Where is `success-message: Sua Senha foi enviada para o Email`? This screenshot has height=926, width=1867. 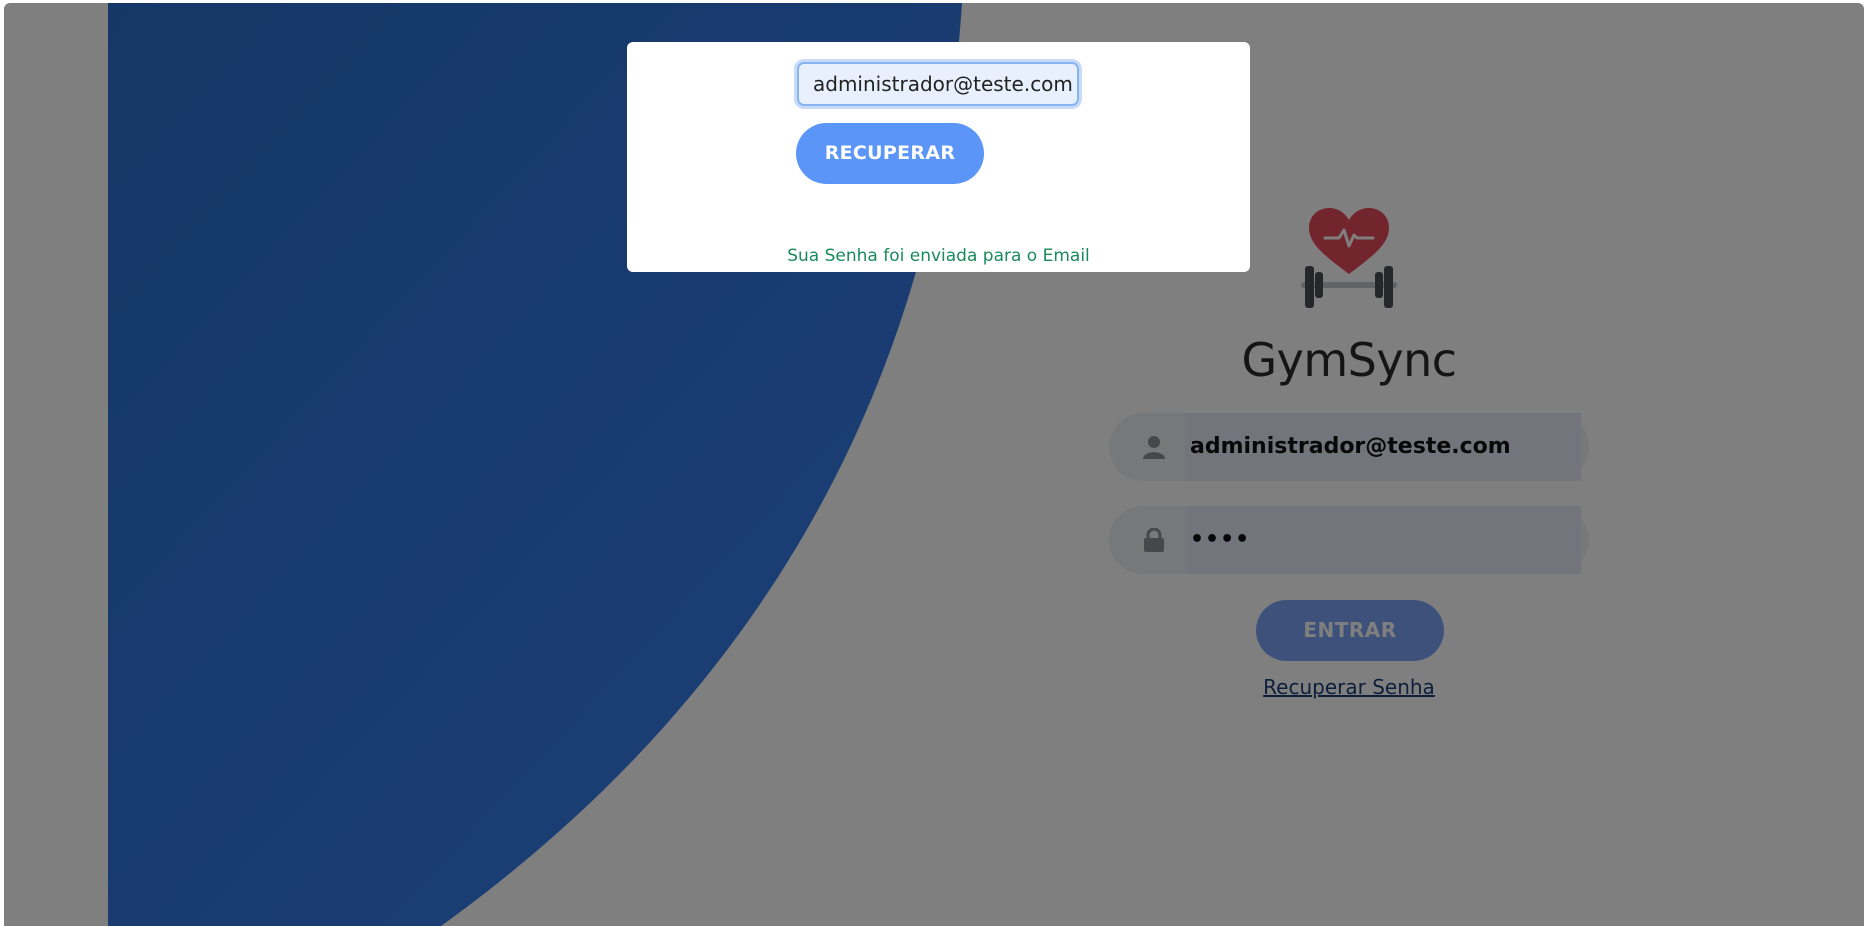 success-message: Sua Senha foi enviada para o Email is located at coordinates (938, 256).